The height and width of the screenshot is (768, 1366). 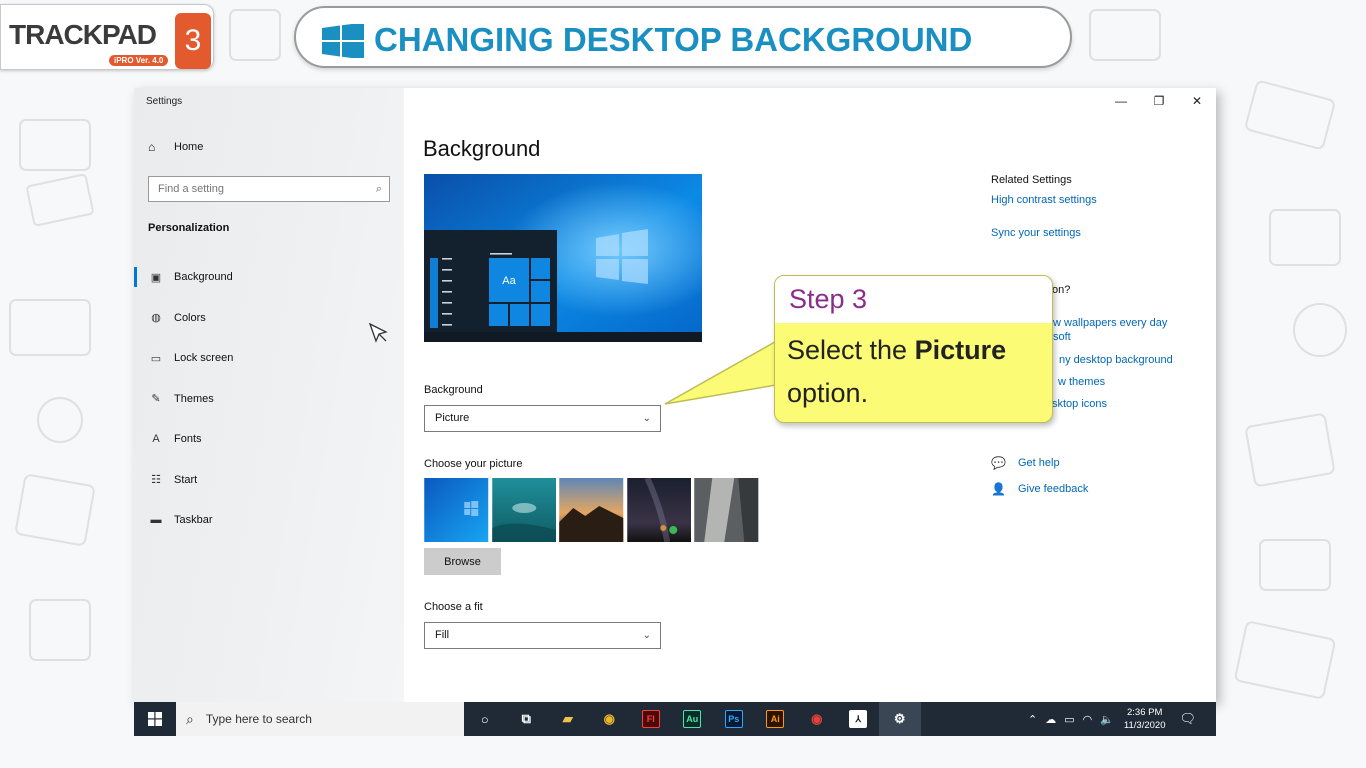 I want to click on choose-fit-label: Choose a fit, so click(x=453, y=607).